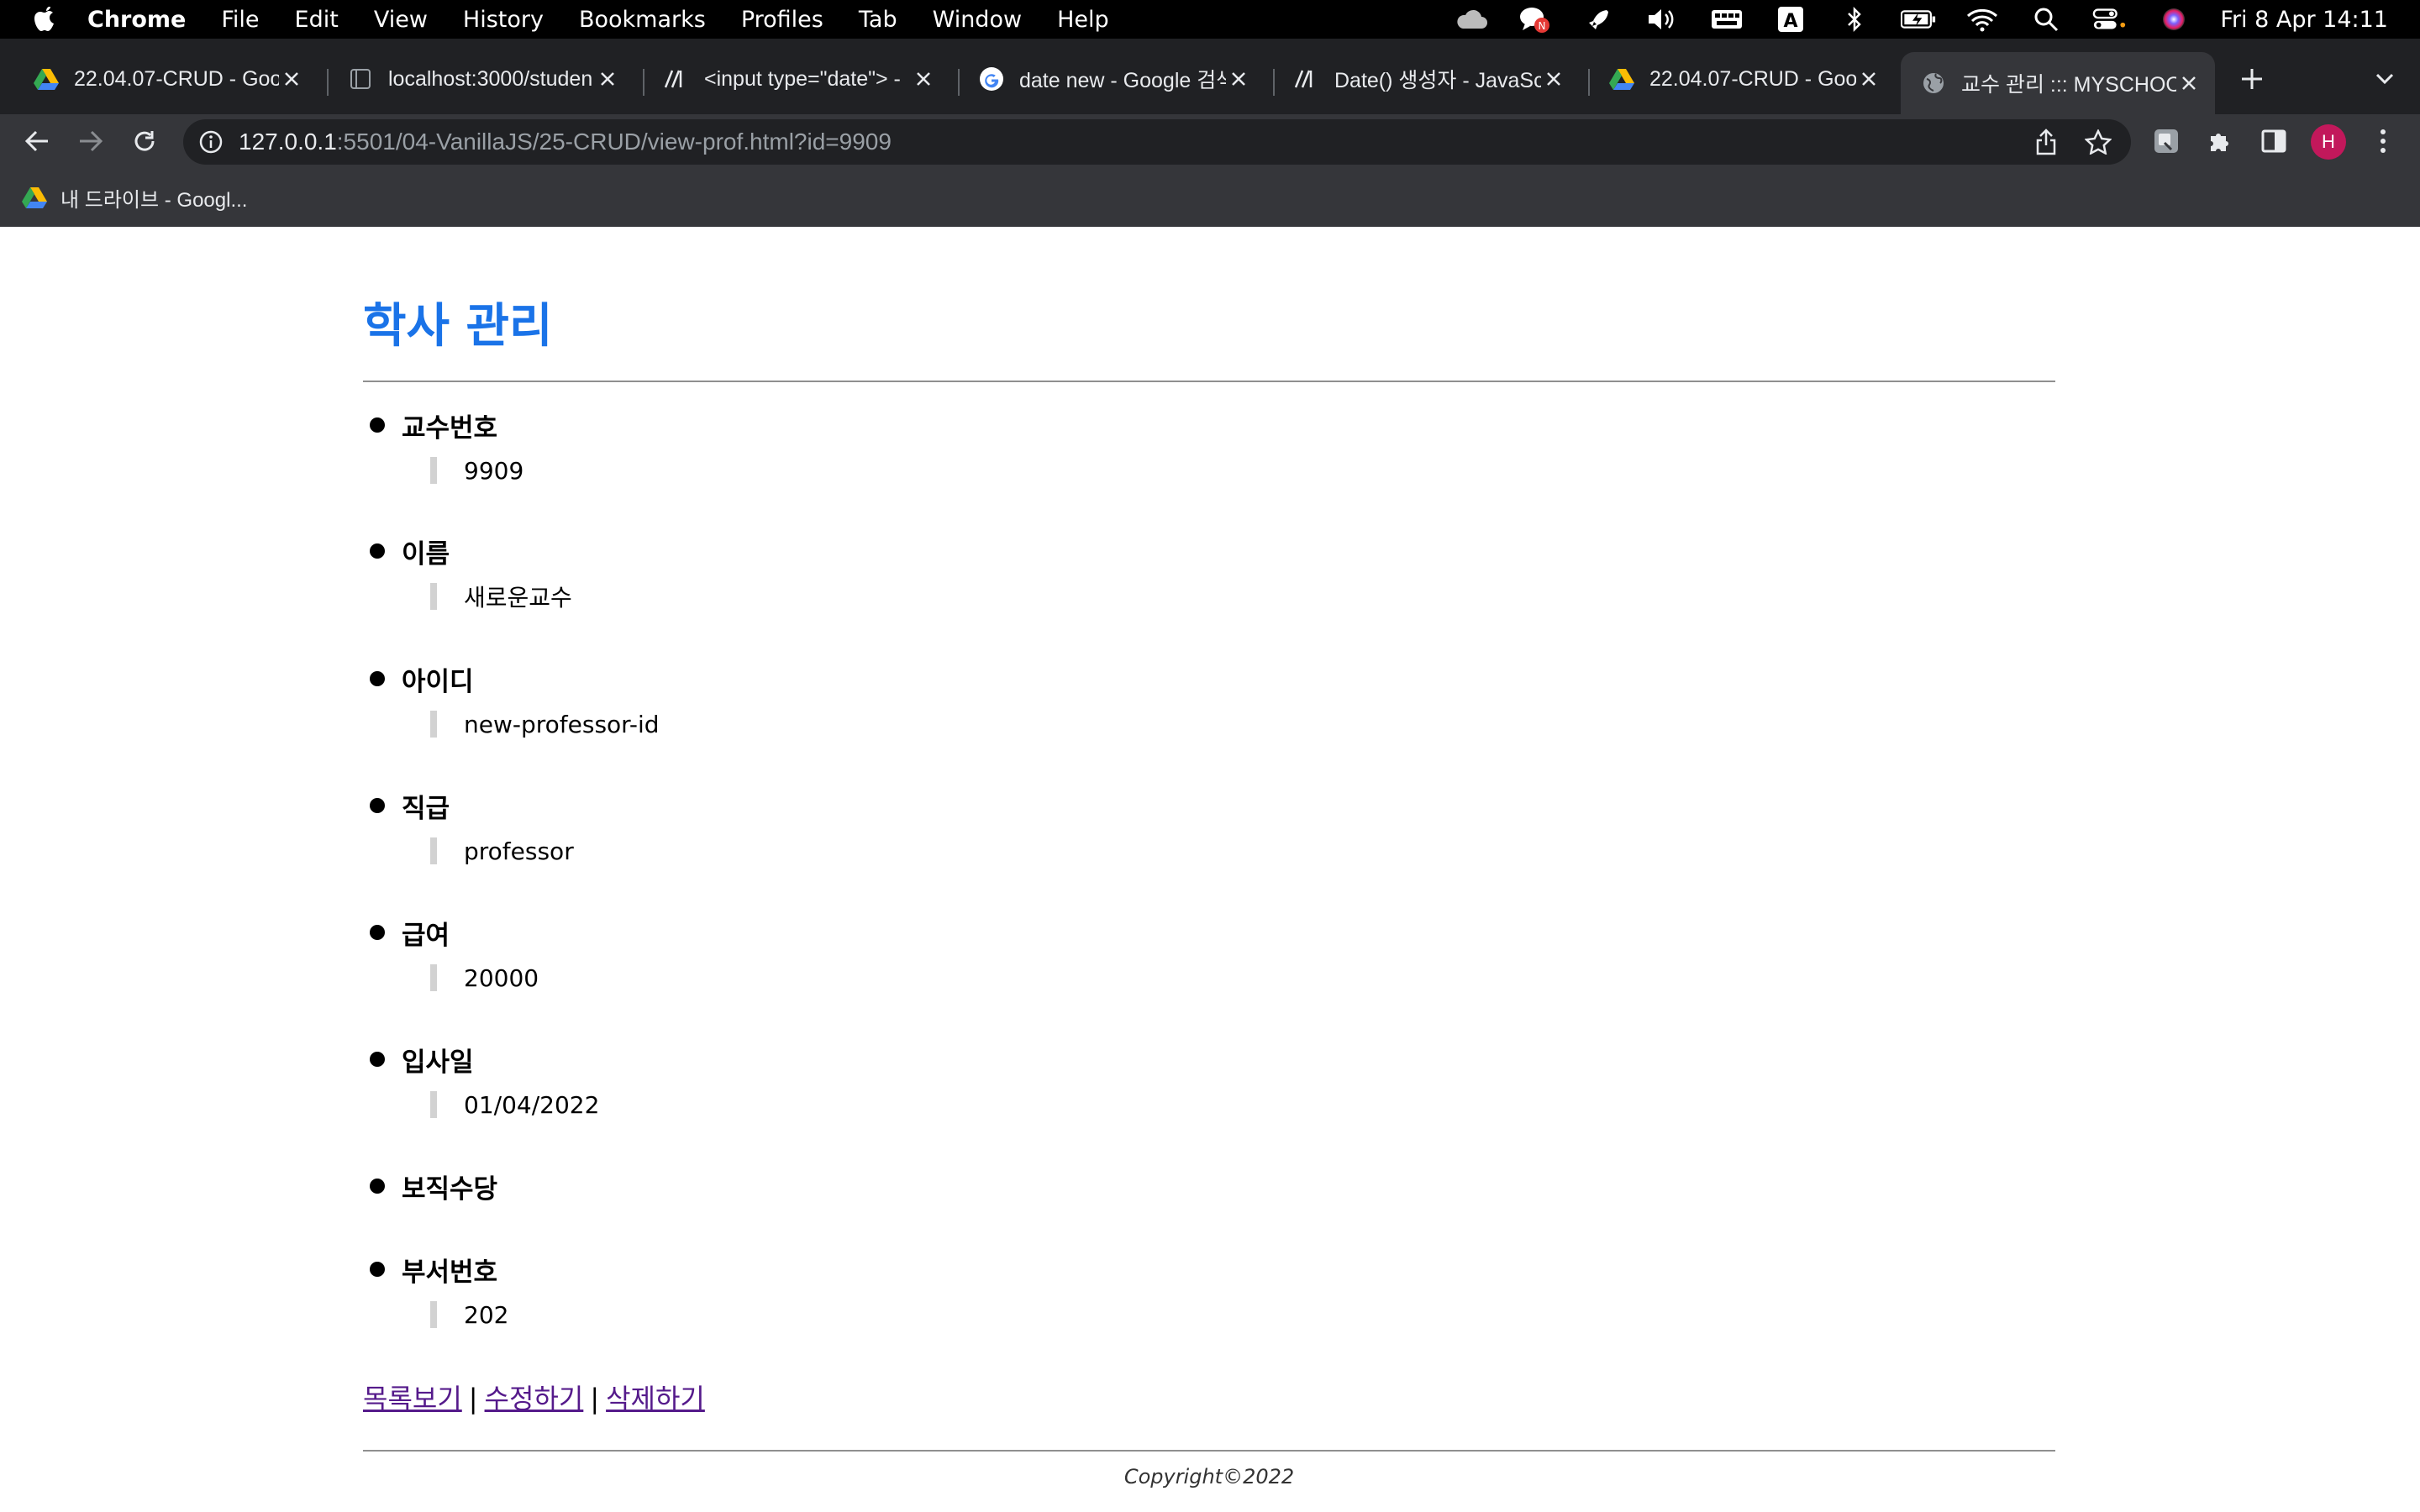 The width and height of the screenshot is (2420, 1512). I want to click on field-value: new-professor-id, so click(562, 724).